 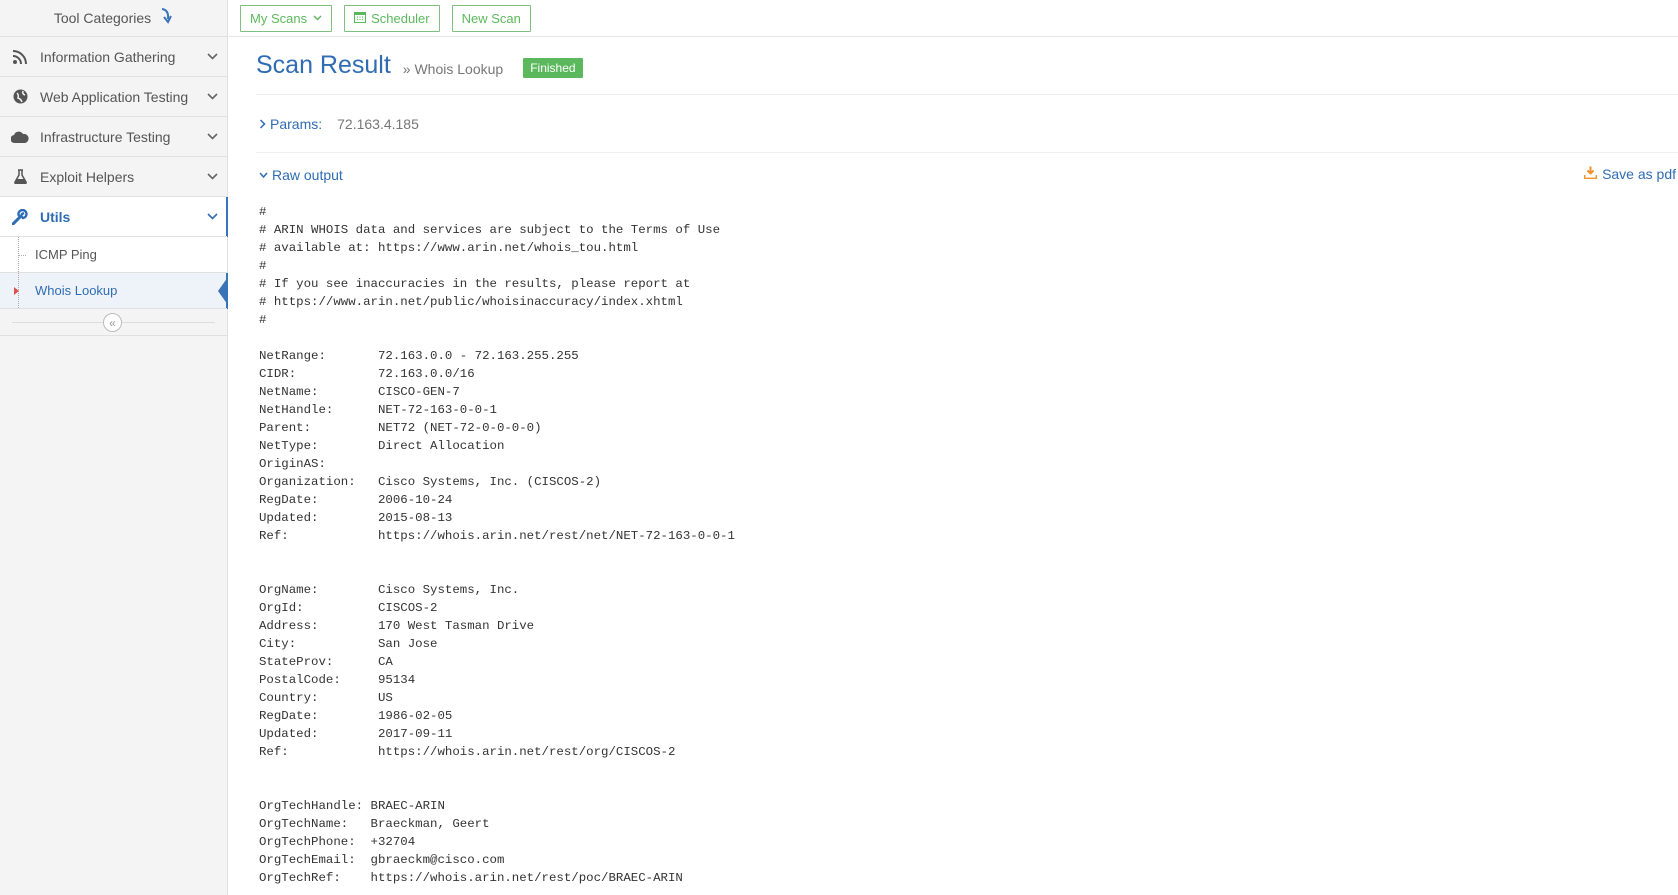 I want to click on wrench-icon, so click(x=20, y=216).